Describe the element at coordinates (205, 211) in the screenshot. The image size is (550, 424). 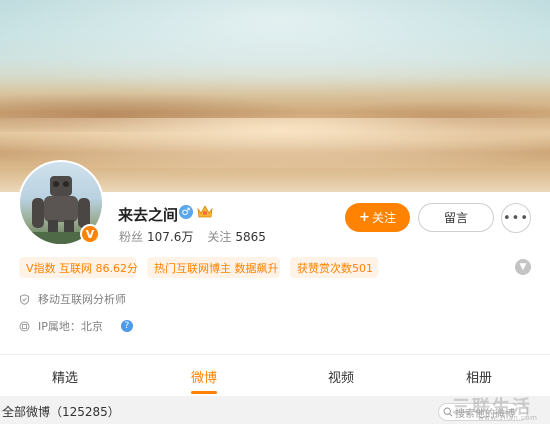
I see `crown-icon` at that location.